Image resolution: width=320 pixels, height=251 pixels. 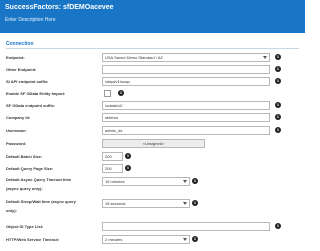 What do you see at coordinates (21, 69) in the screenshot?
I see `other-endpoint-label: Other Endpoint:` at bounding box center [21, 69].